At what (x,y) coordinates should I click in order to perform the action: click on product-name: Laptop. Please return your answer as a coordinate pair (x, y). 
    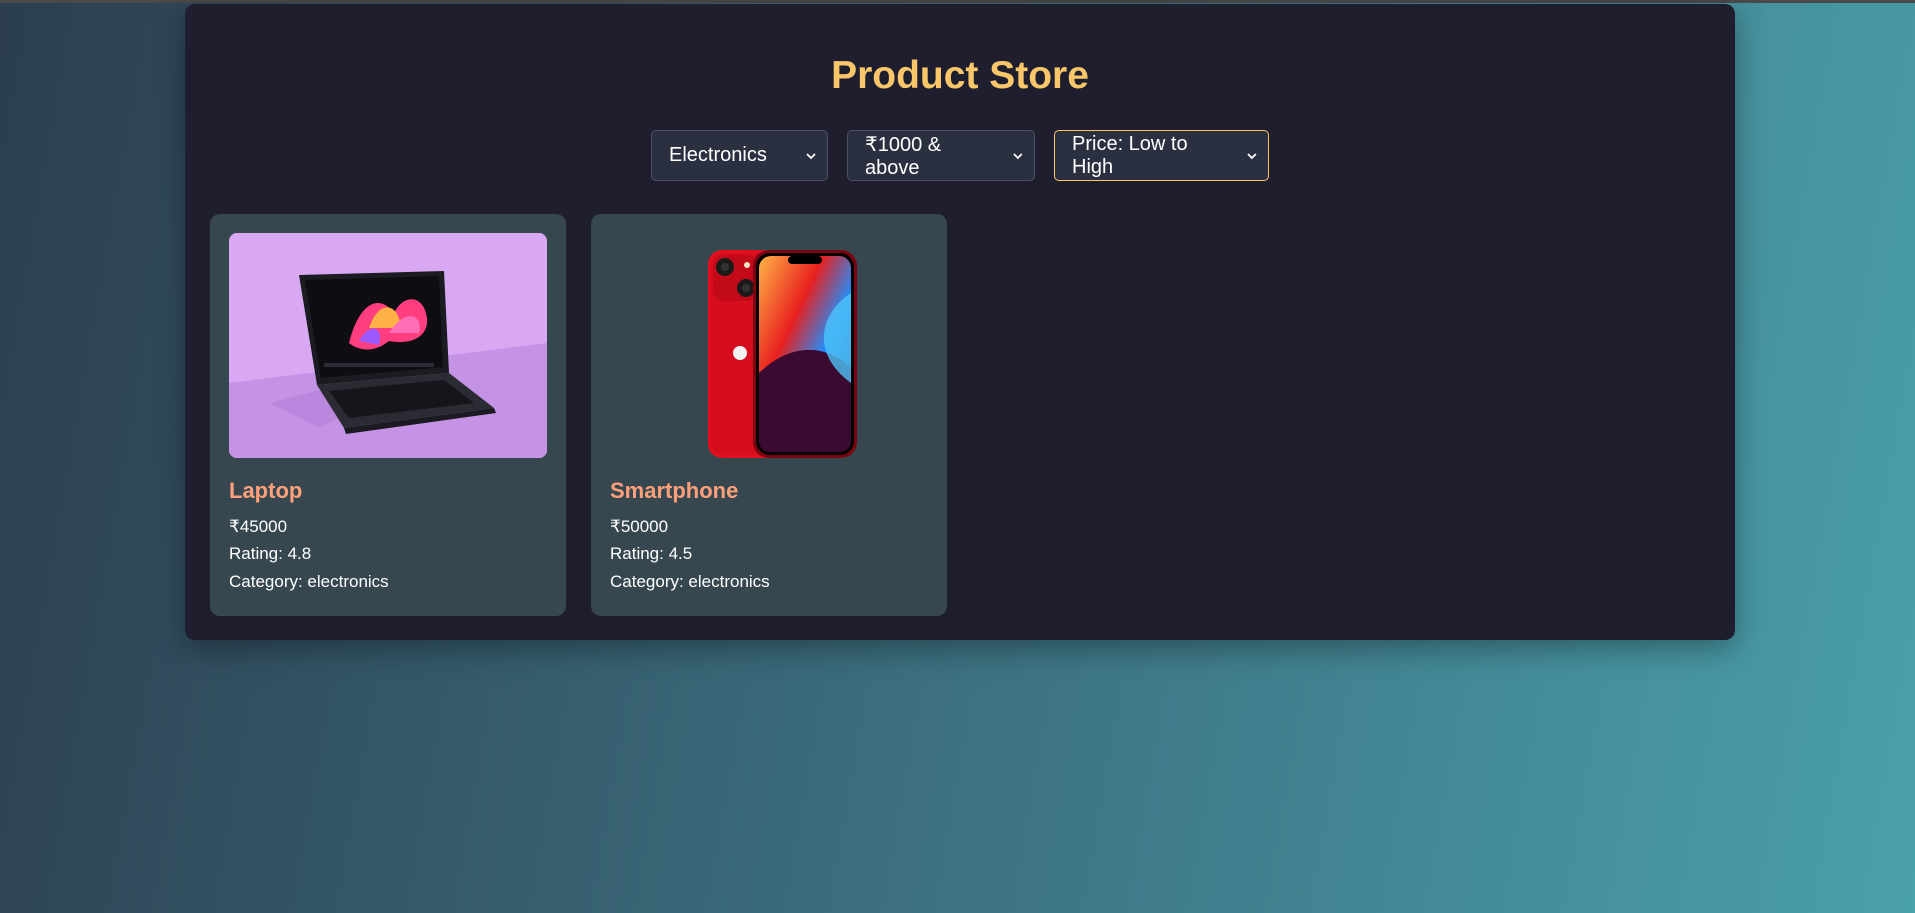
    Looking at the image, I should click on (266, 490).